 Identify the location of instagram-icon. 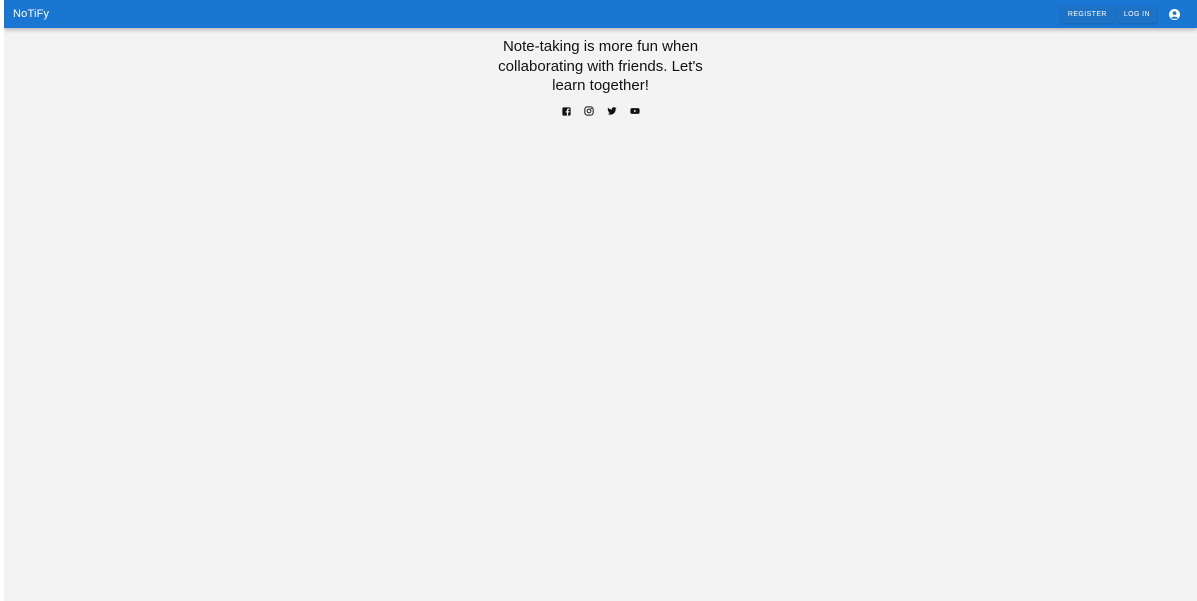
(589, 111).